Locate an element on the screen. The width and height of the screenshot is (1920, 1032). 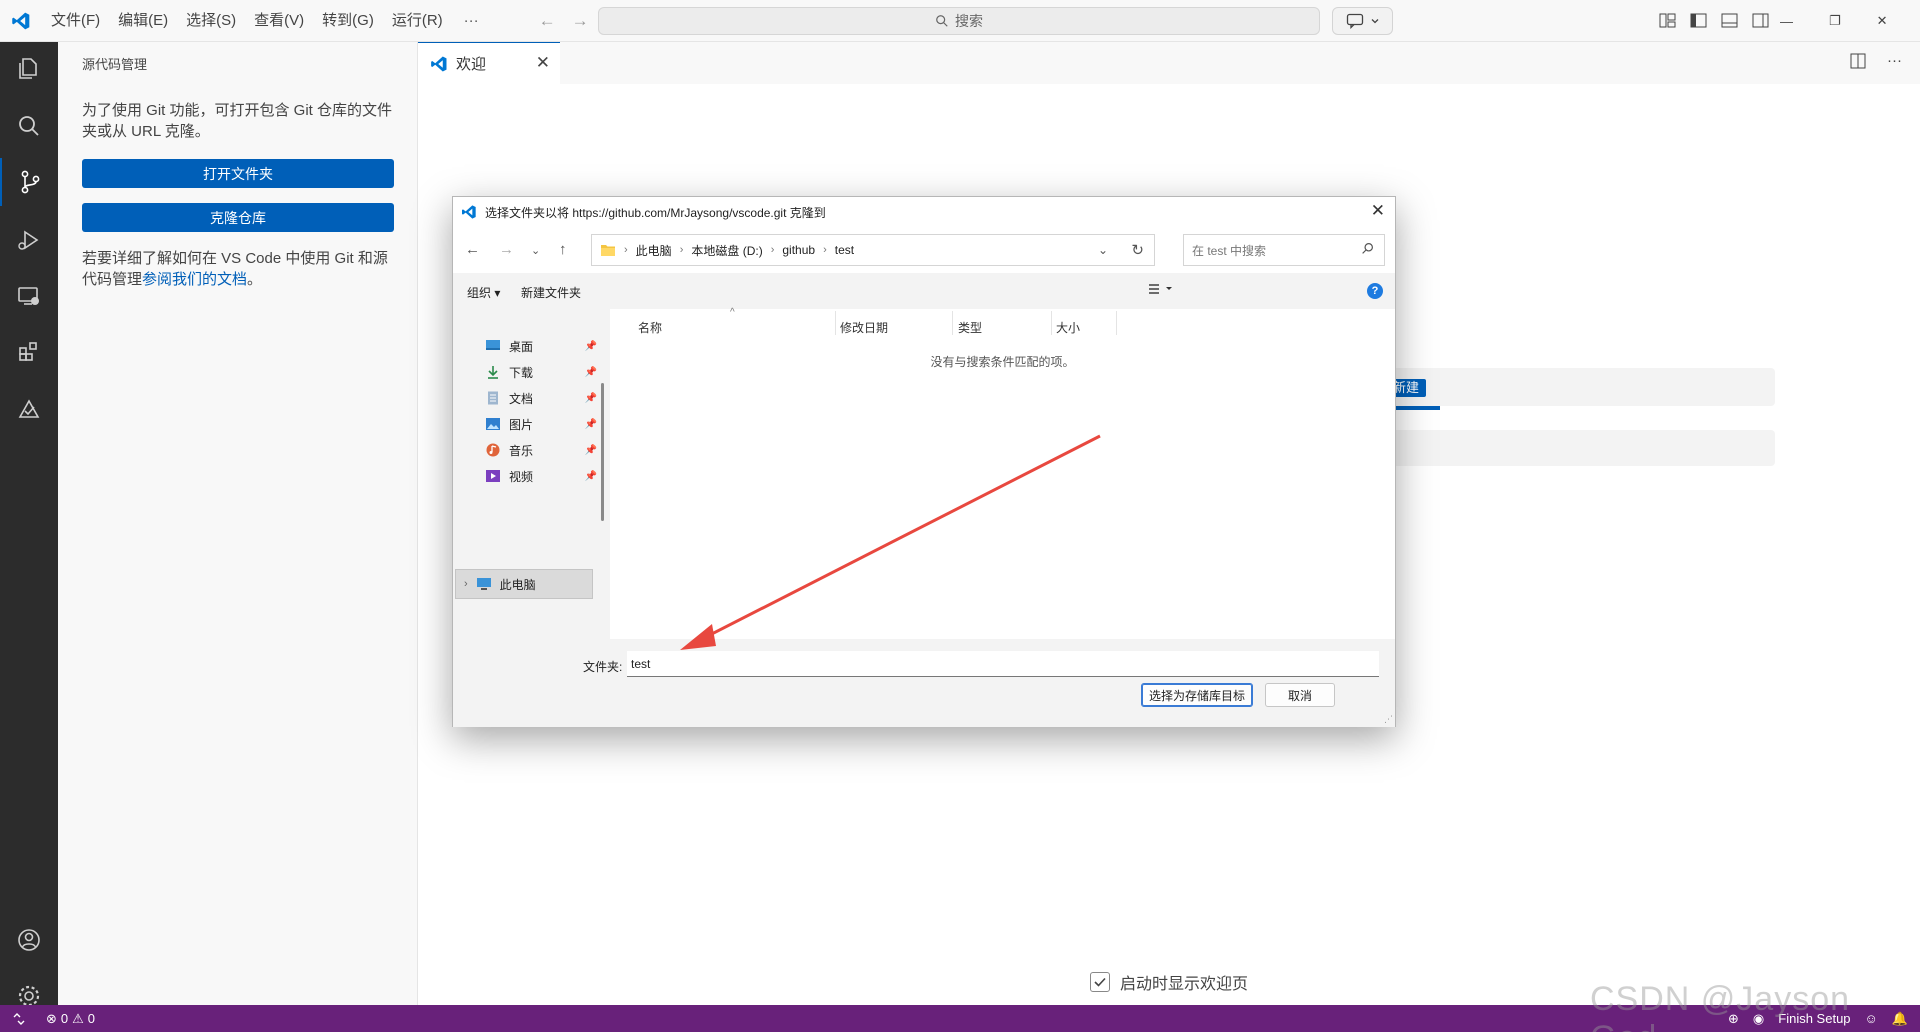
nav-item-pictures: 图片 📌 is located at coordinates (541, 424).